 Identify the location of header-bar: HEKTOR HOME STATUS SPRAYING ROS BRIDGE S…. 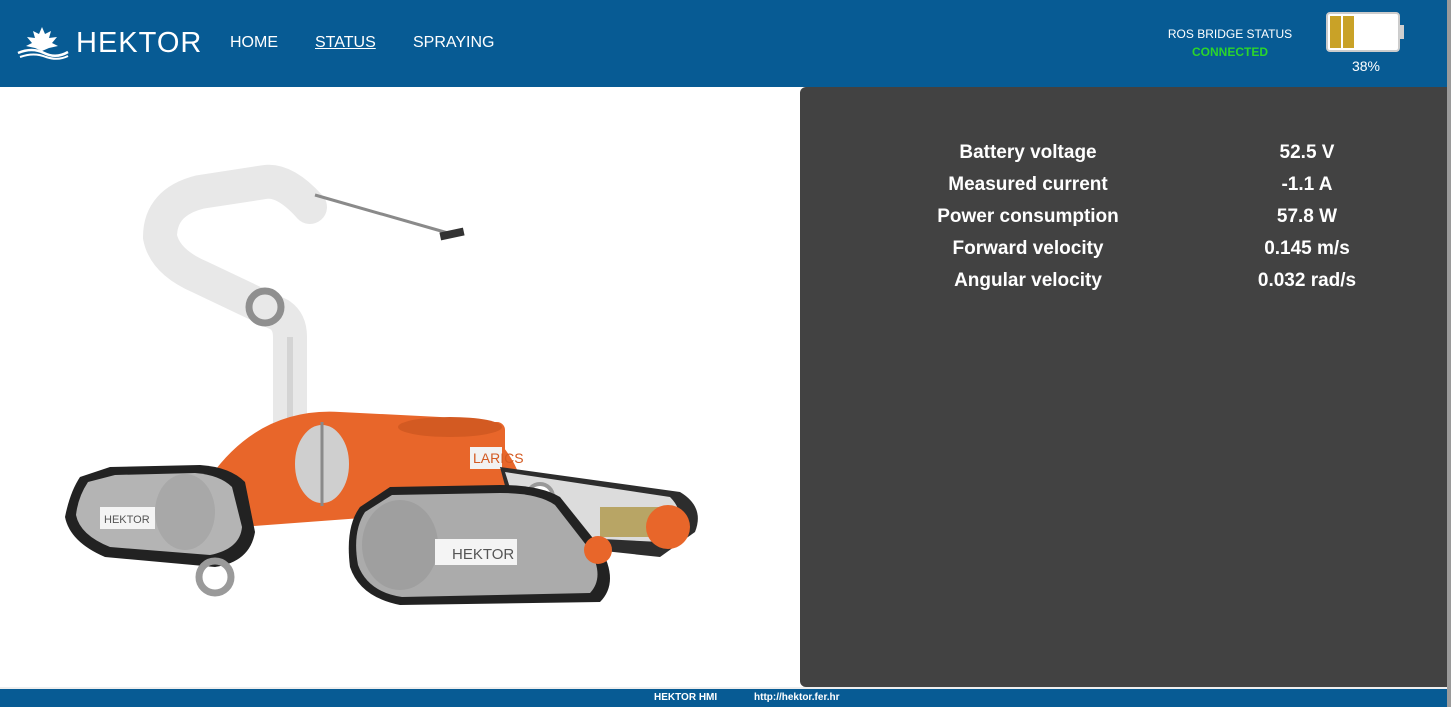
(725, 43).